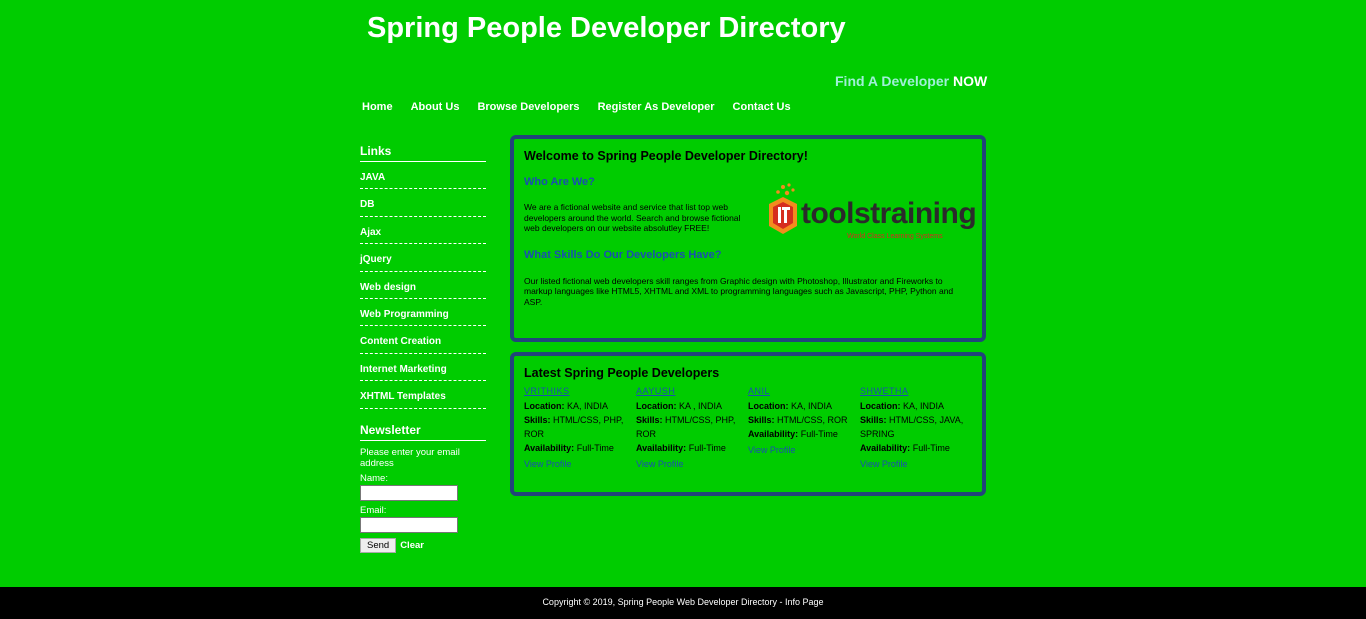 This screenshot has width=1366, height=619. Describe the element at coordinates (916, 391) in the screenshot. I see `developer-name: SHWETHA` at that location.